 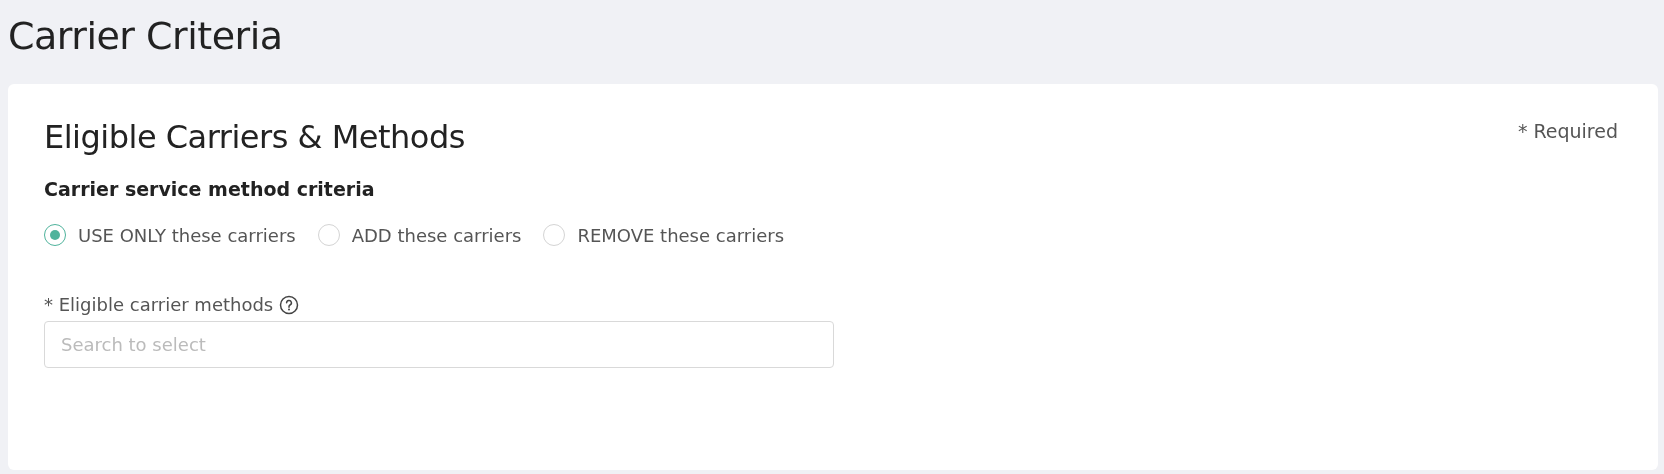 What do you see at coordinates (210, 189) in the screenshot?
I see `section-heading: Carrier service method criteria` at bounding box center [210, 189].